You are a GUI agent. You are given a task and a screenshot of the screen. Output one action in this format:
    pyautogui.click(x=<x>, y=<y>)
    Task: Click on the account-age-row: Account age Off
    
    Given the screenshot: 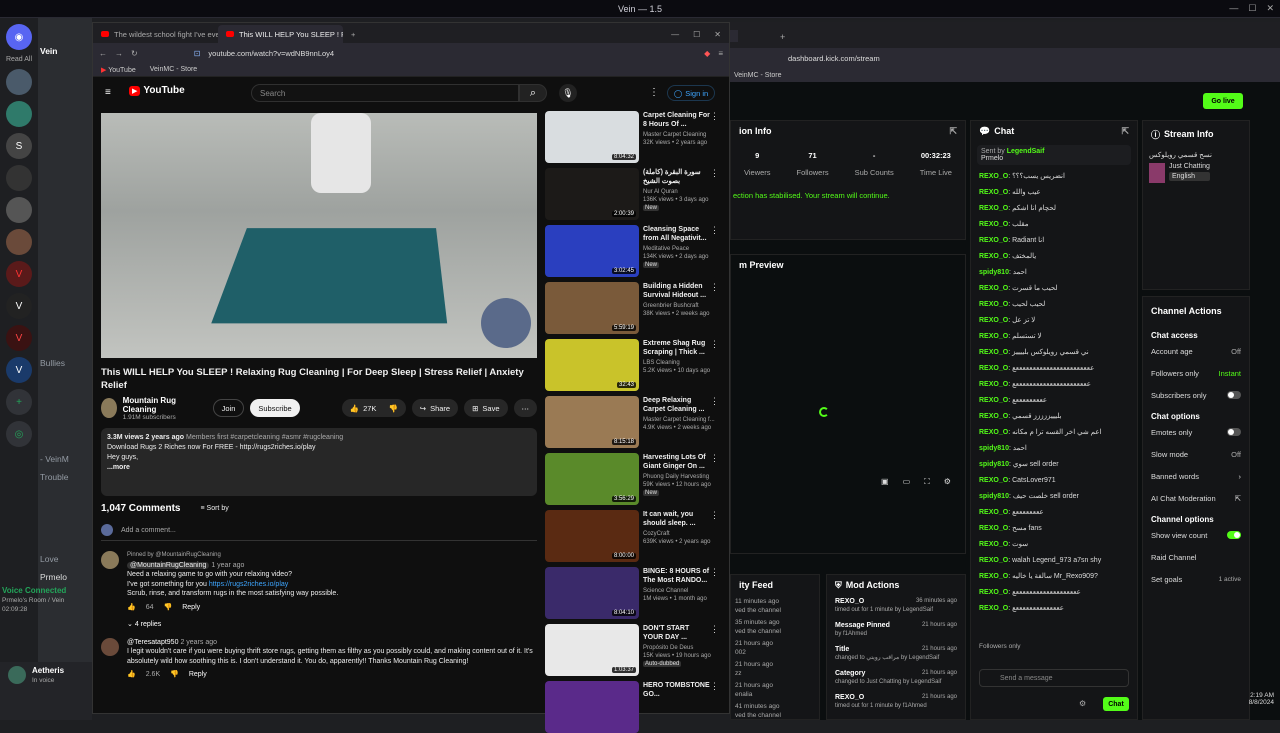 What is the action you would take?
    pyautogui.click(x=1196, y=351)
    